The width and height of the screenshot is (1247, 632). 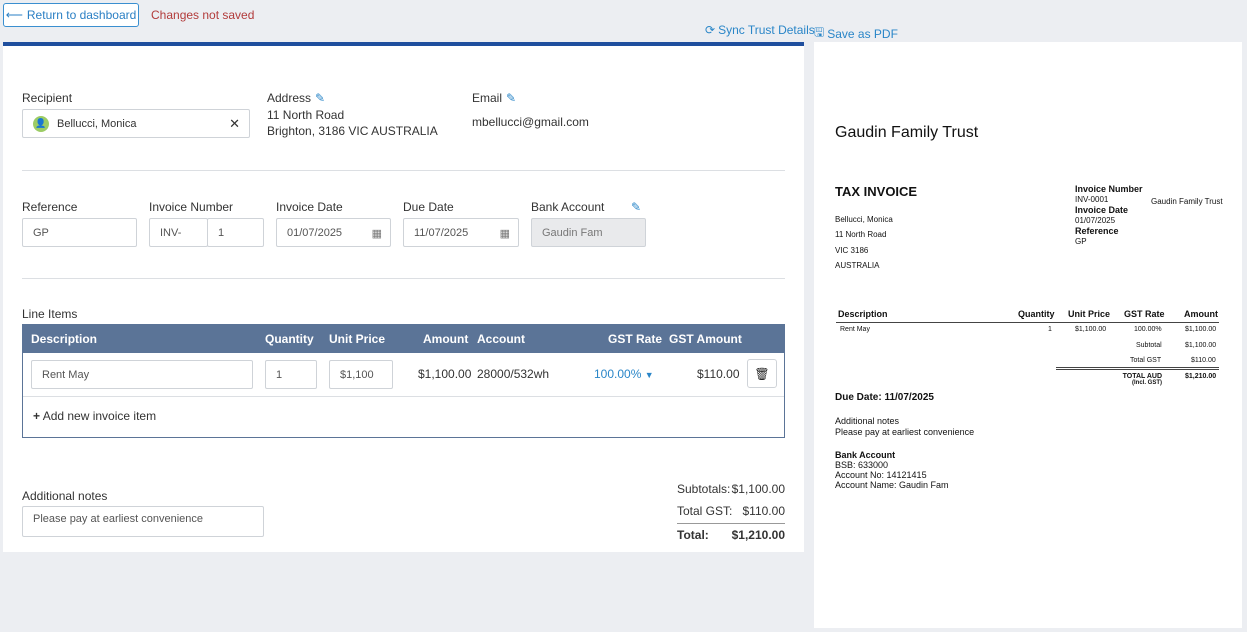 I want to click on pdf-label: Save as PDF, so click(x=862, y=33).